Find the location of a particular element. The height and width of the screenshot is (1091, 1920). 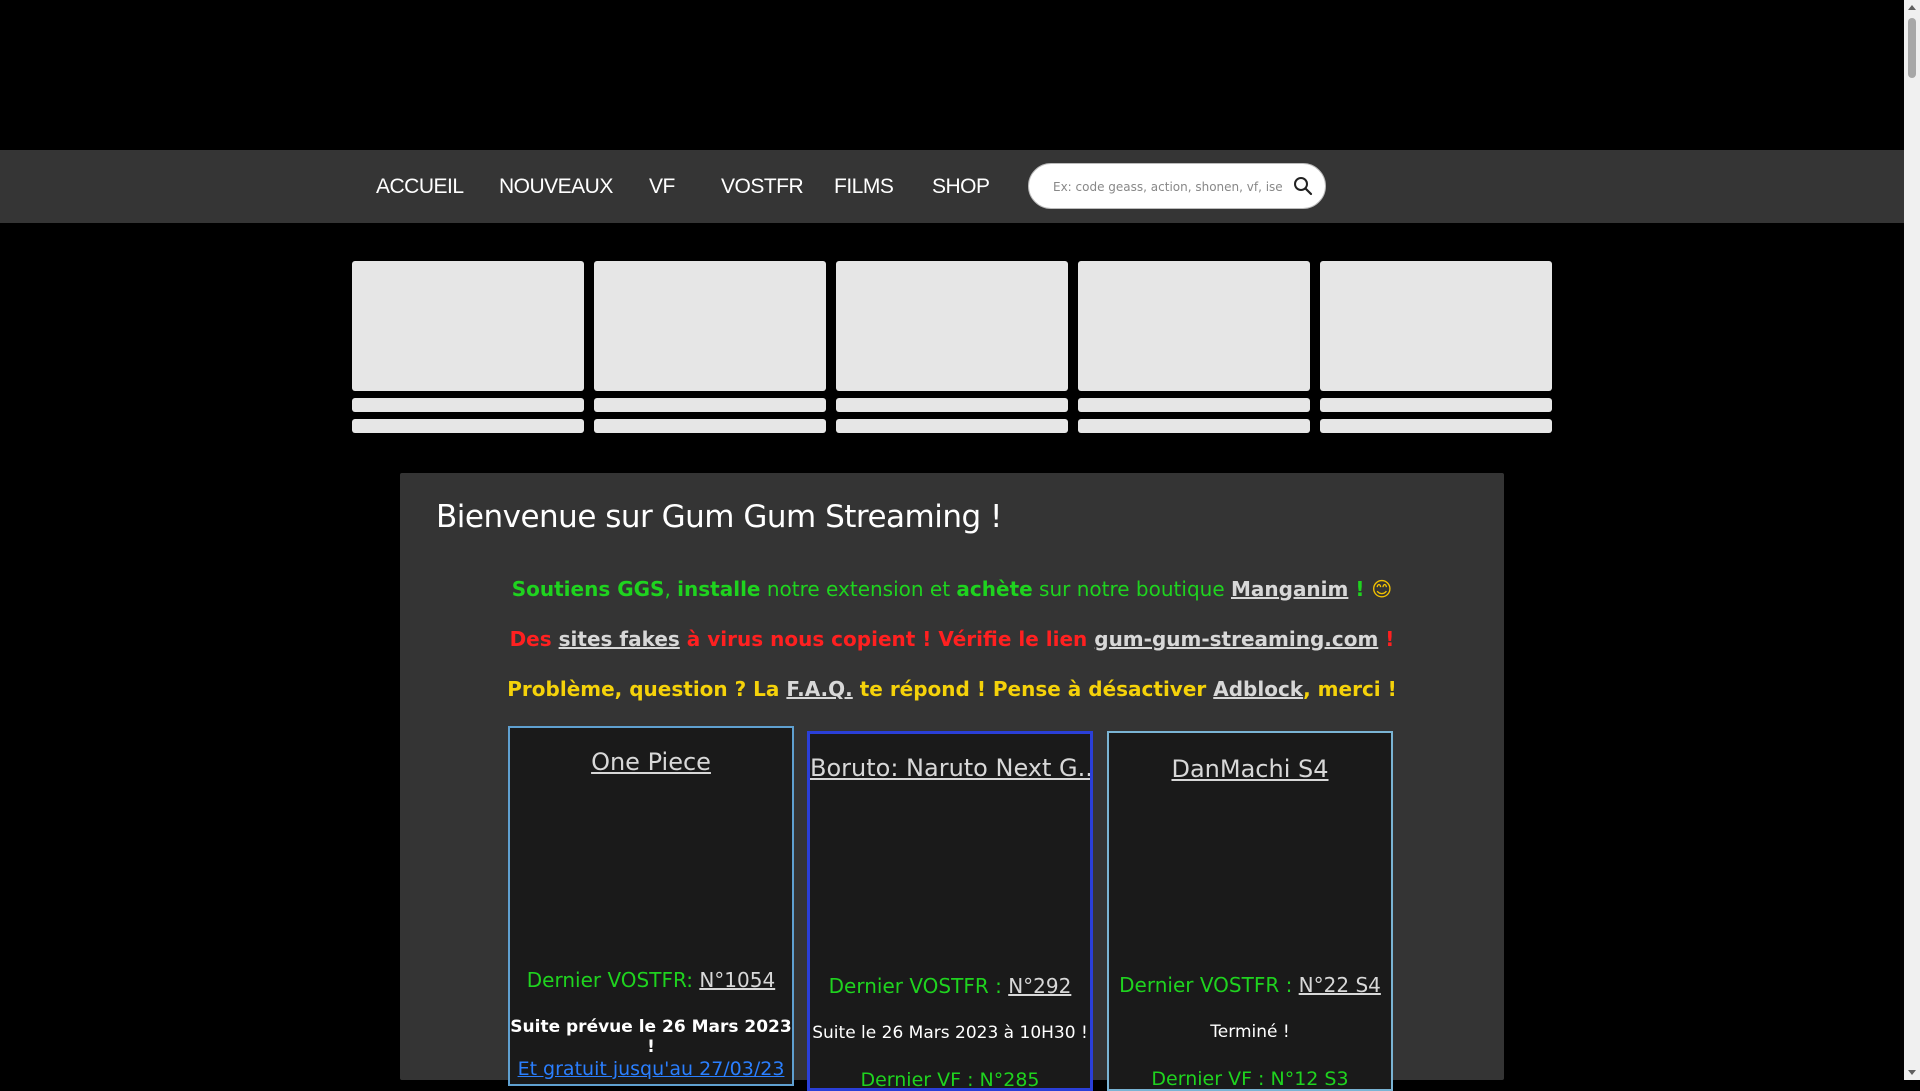

support-text: achète is located at coordinates (994, 589).